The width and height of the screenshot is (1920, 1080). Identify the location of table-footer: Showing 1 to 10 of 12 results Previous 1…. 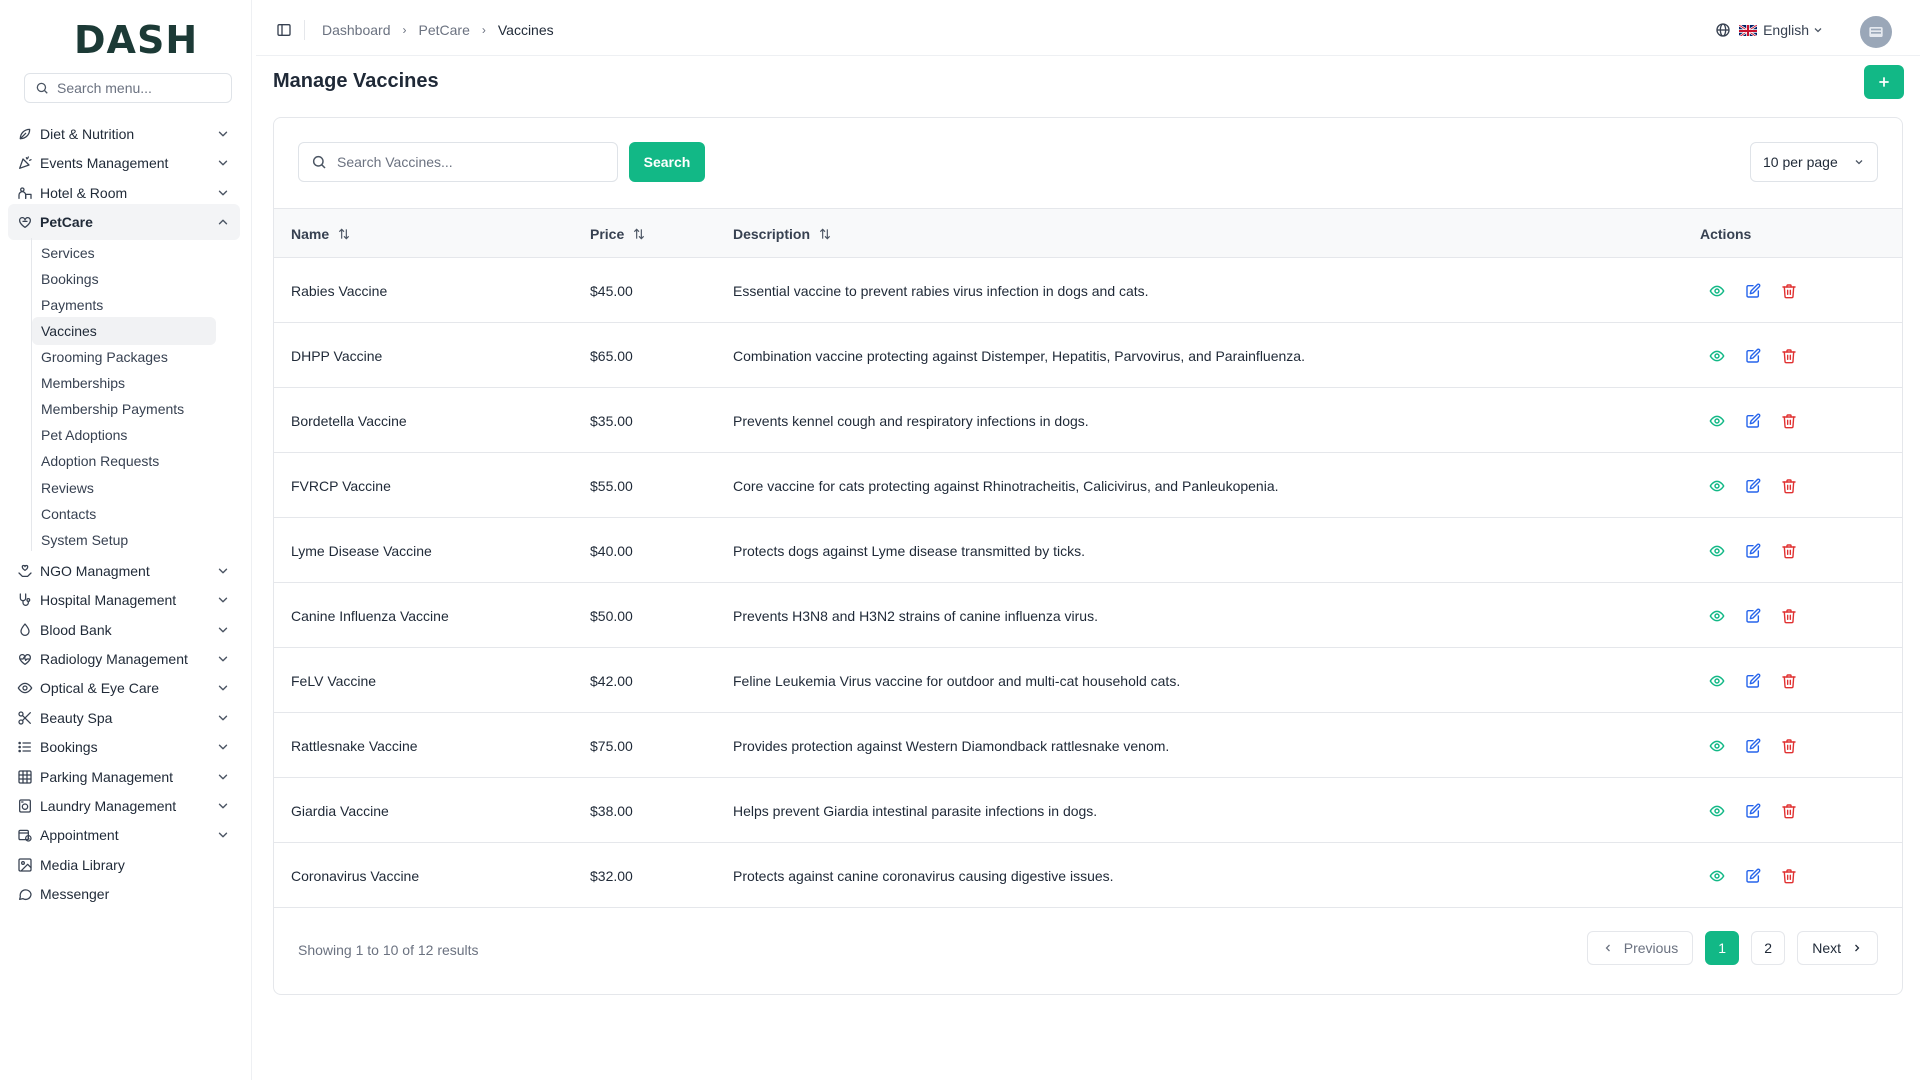
(1088, 951).